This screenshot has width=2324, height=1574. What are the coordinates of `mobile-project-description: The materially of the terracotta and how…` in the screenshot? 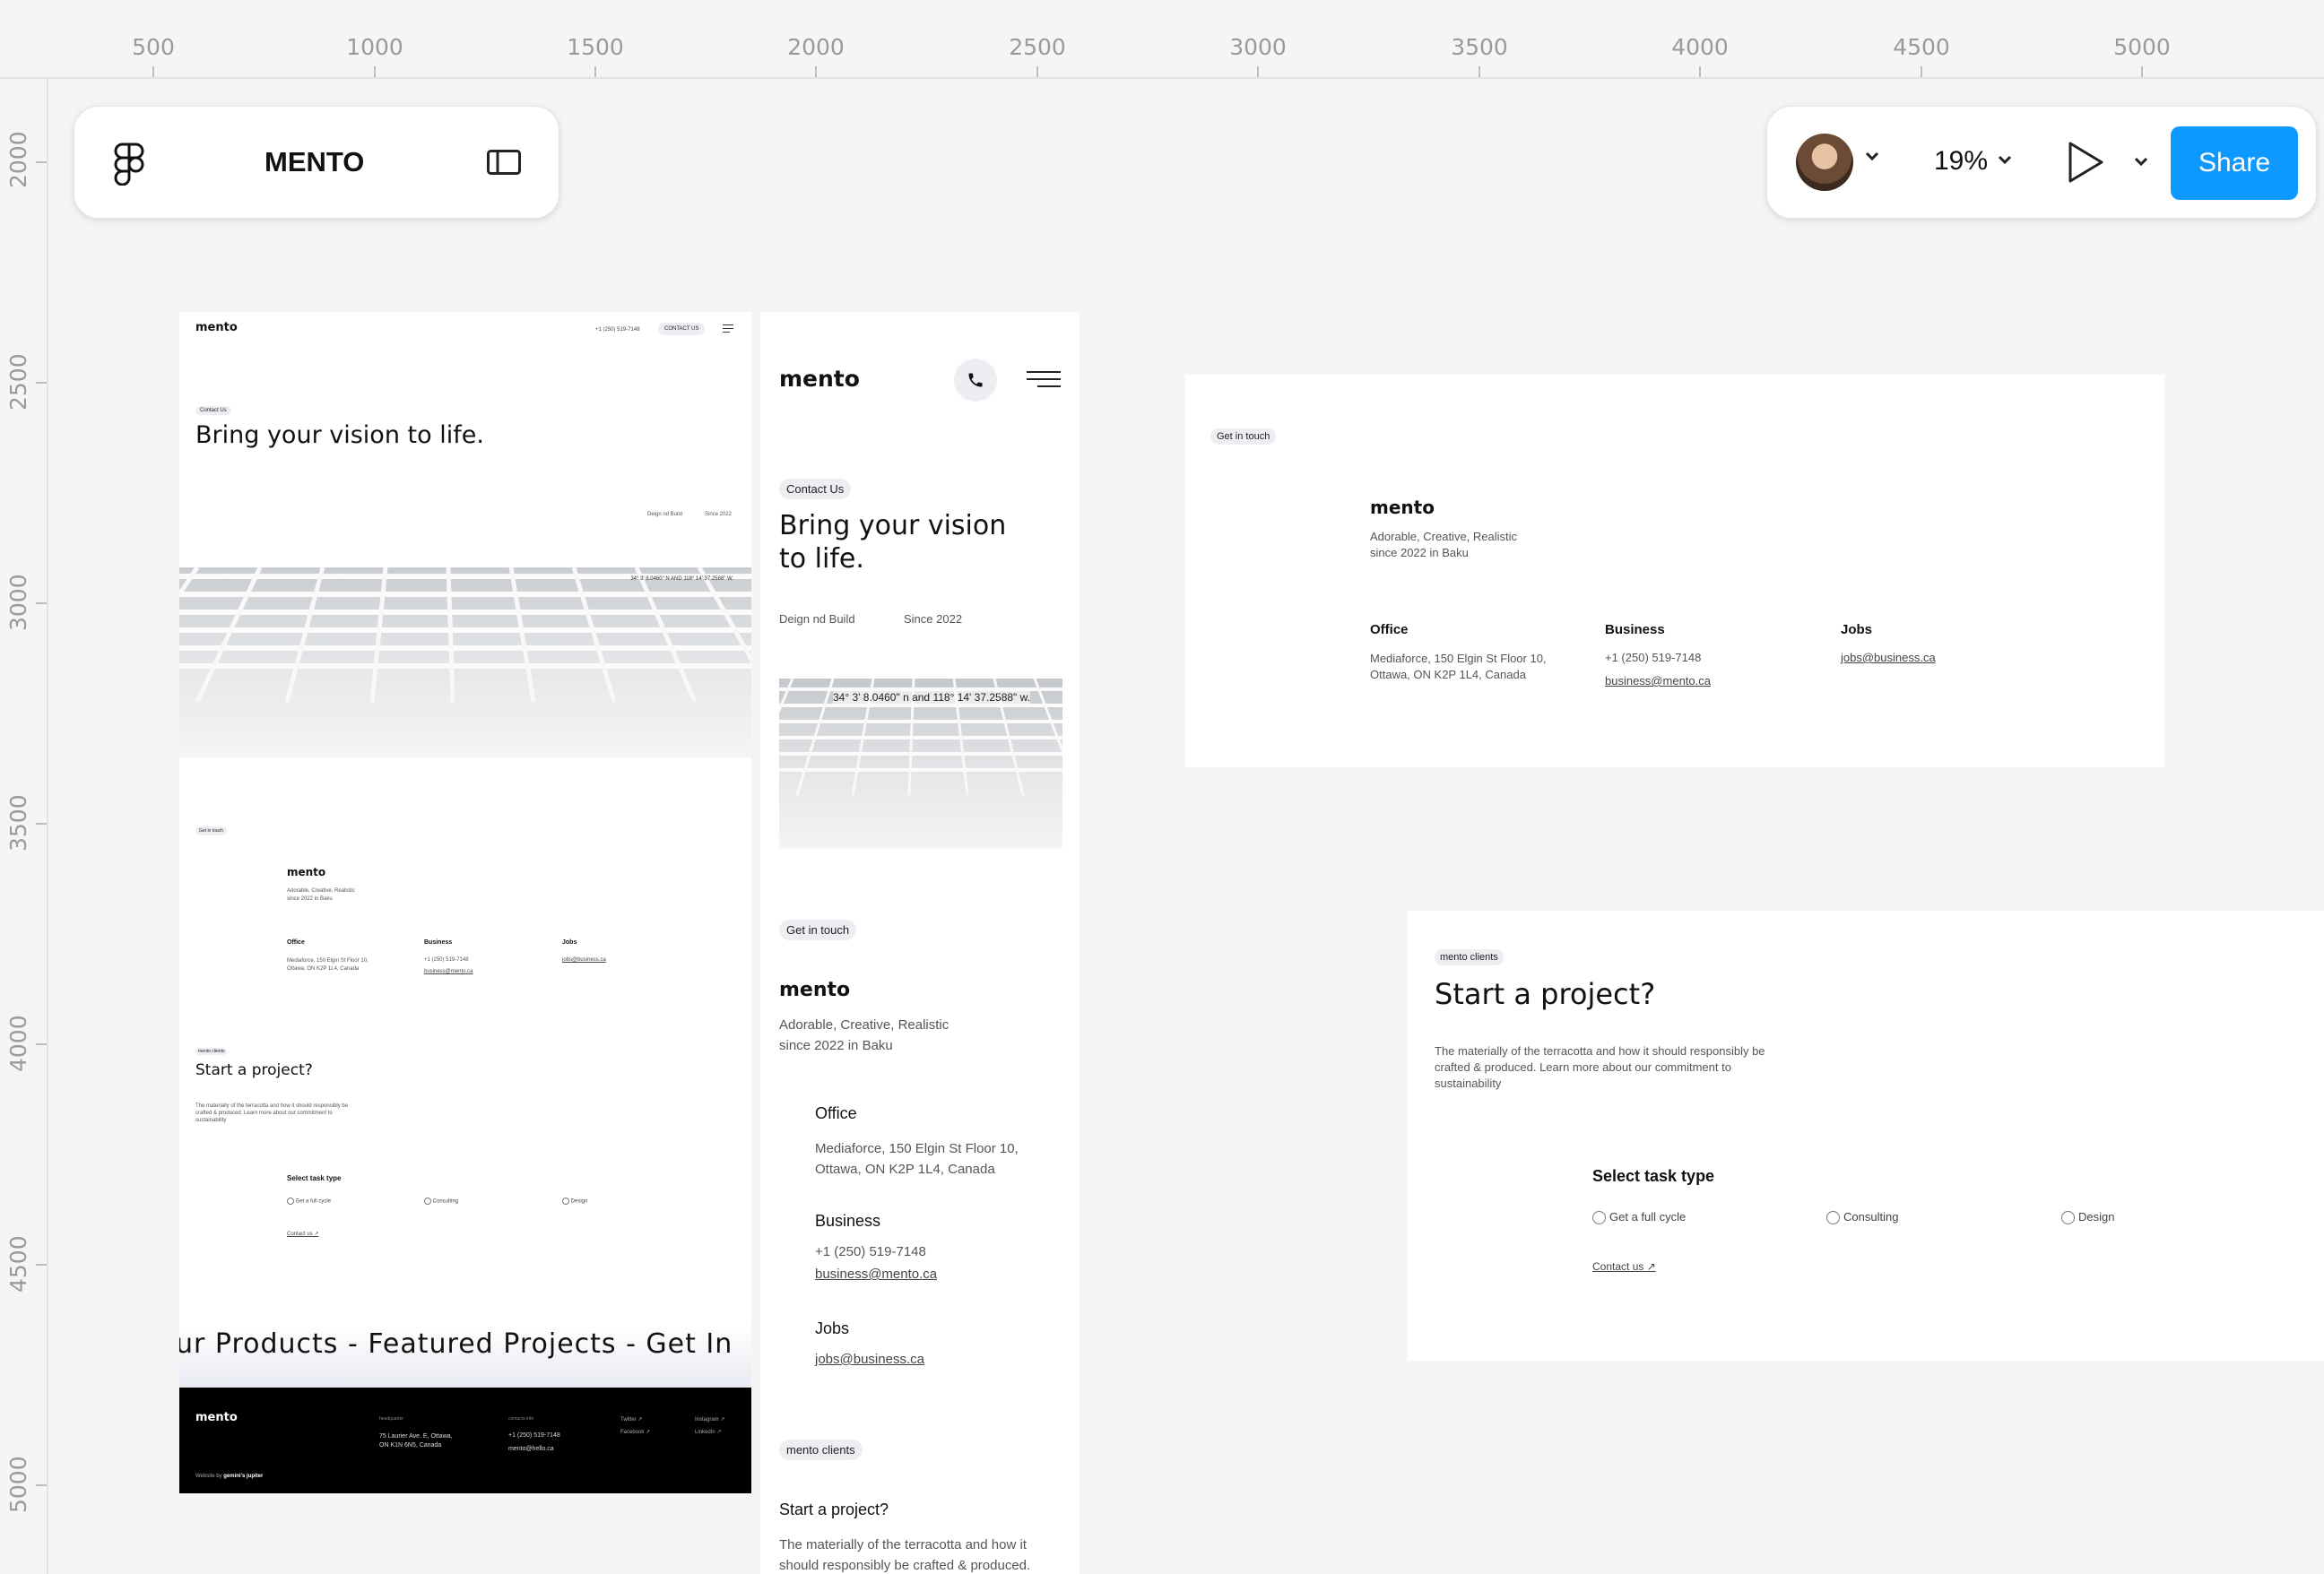 It's located at (905, 1555).